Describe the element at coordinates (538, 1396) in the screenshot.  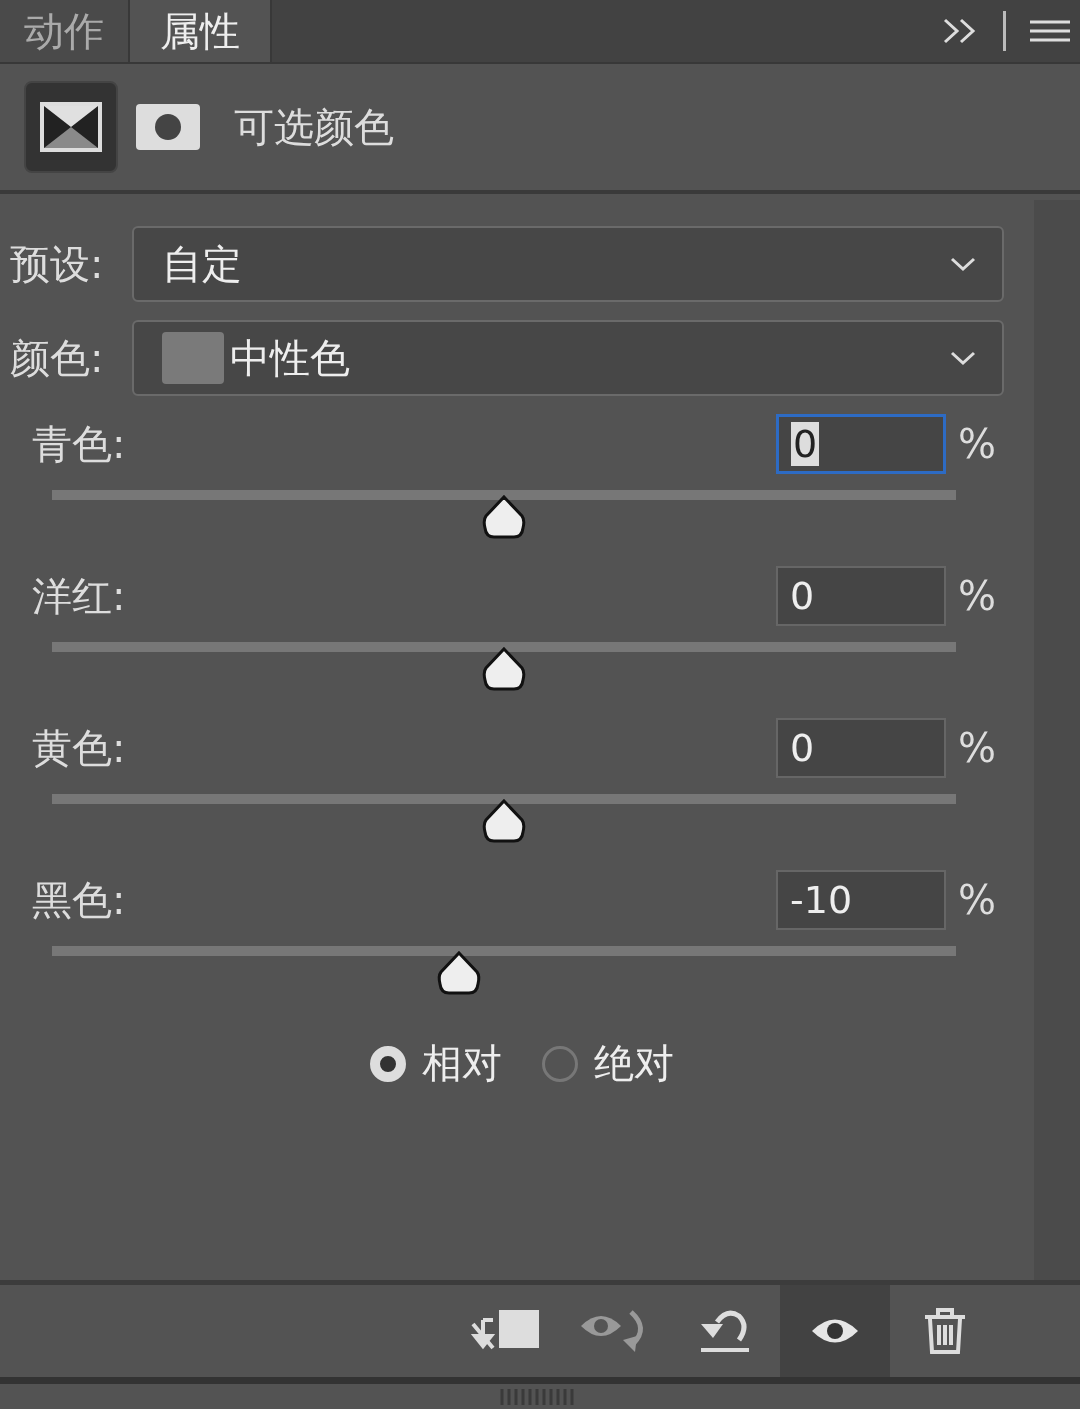
I see `resize-grip-icon` at that location.